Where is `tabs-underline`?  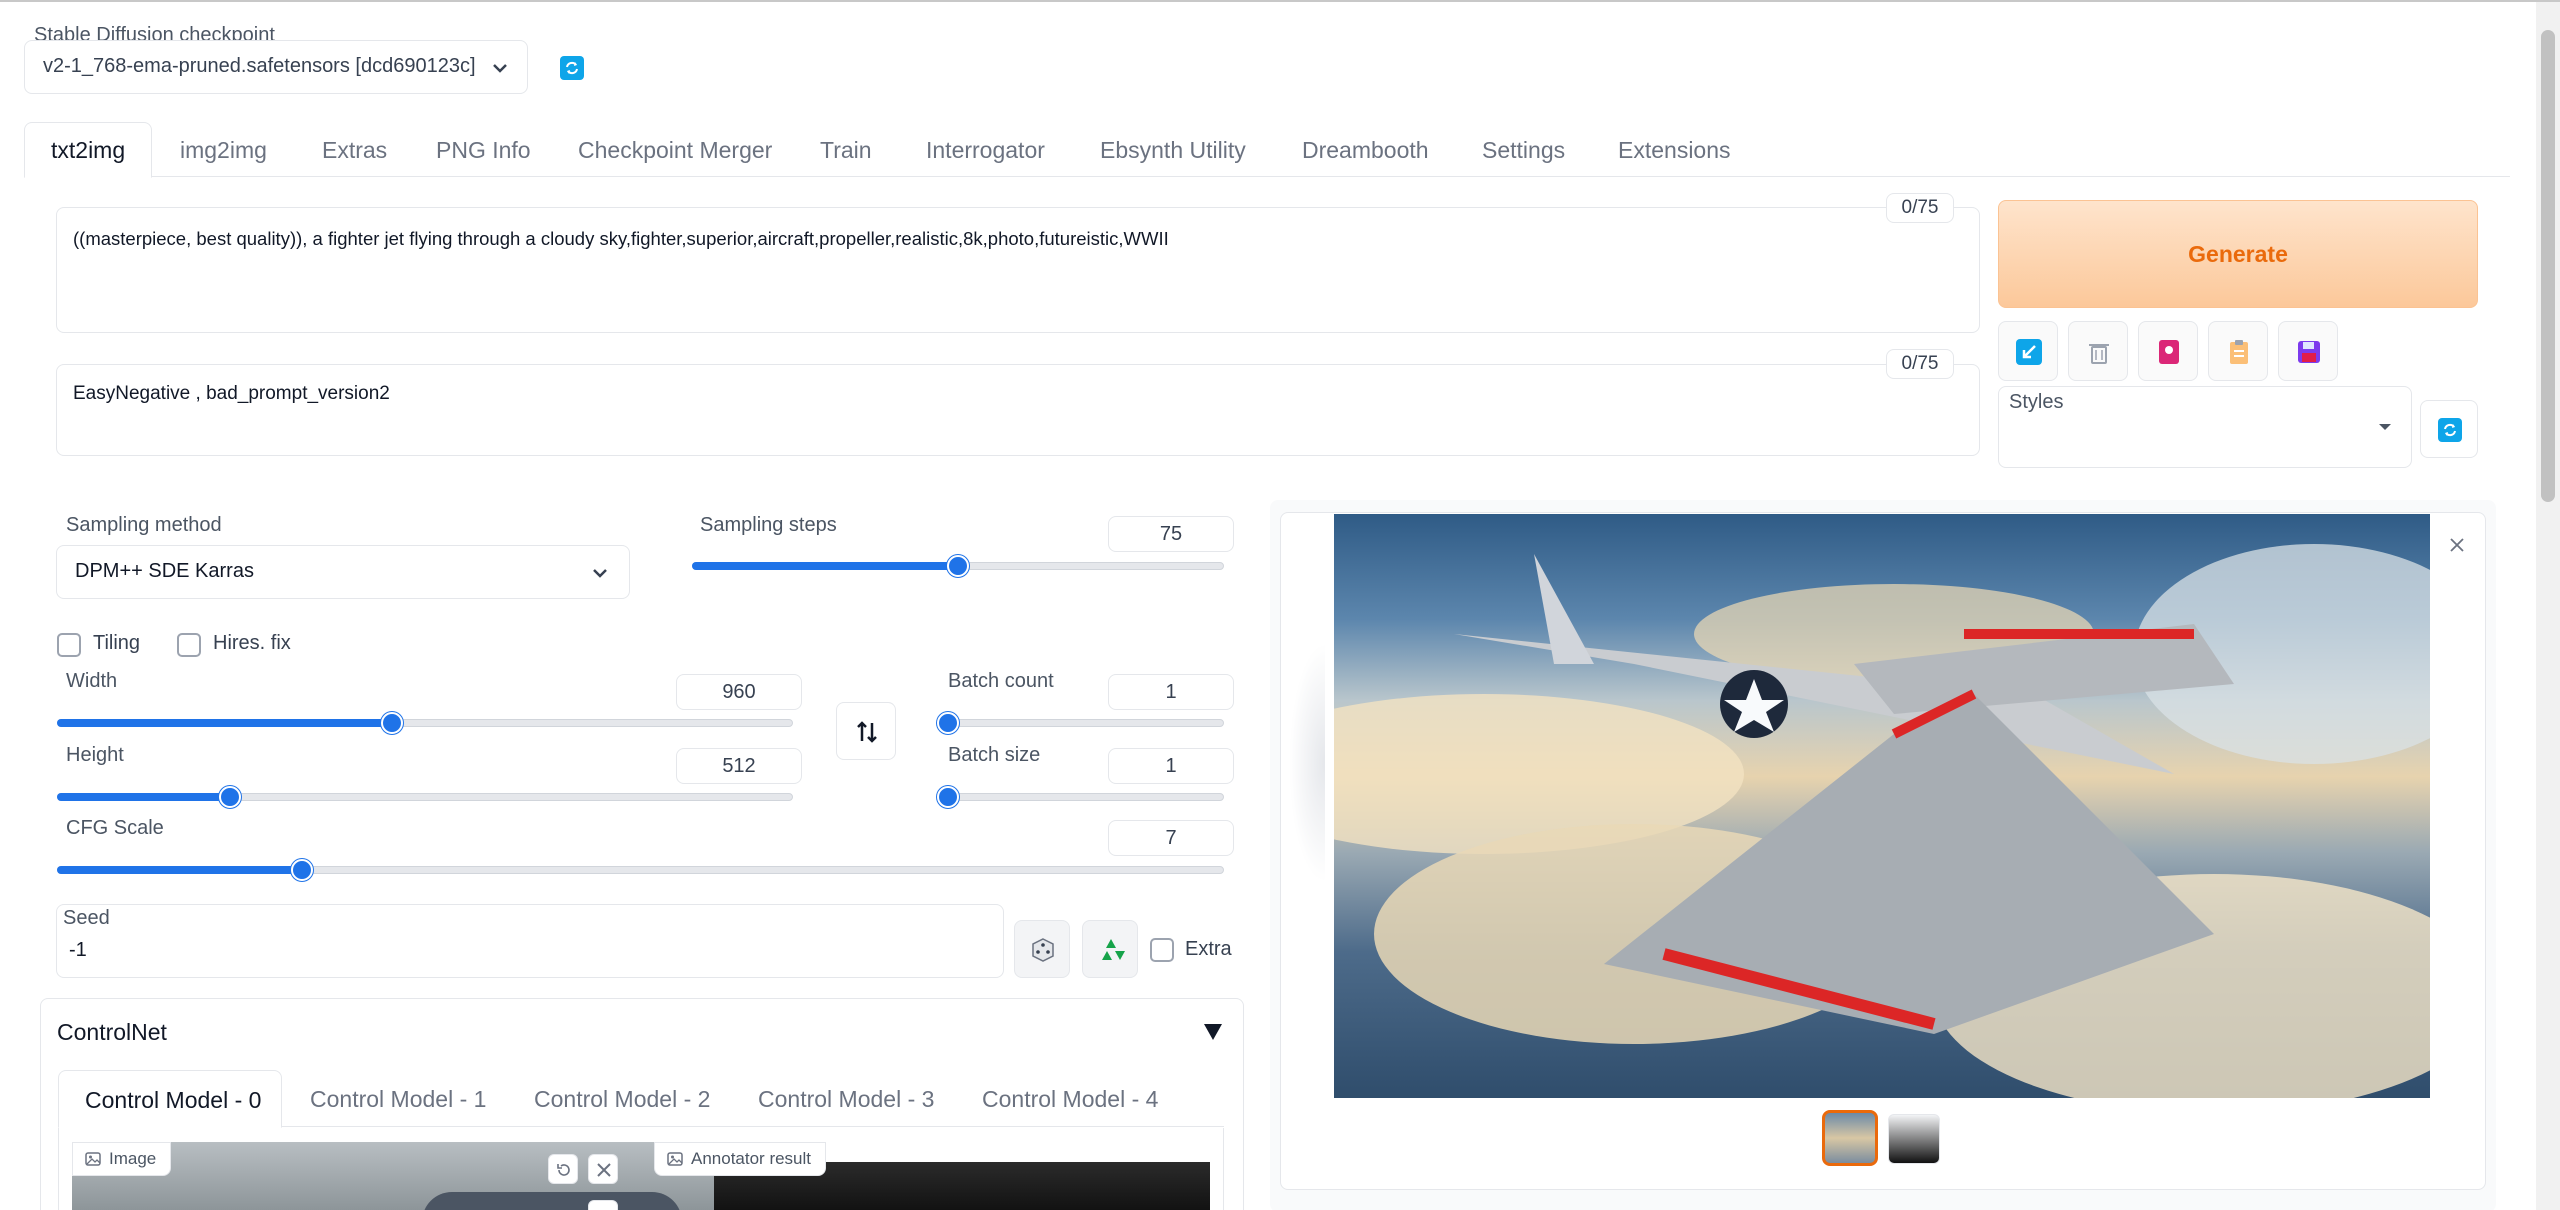 tabs-underline is located at coordinates (1267, 176).